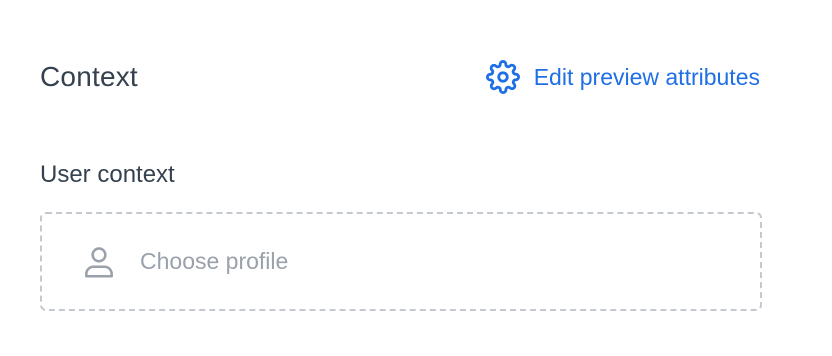 The width and height of the screenshot is (832, 356). Describe the element at coordinates (502, 77) in the screenshot. I see `gear-icon` at that location.